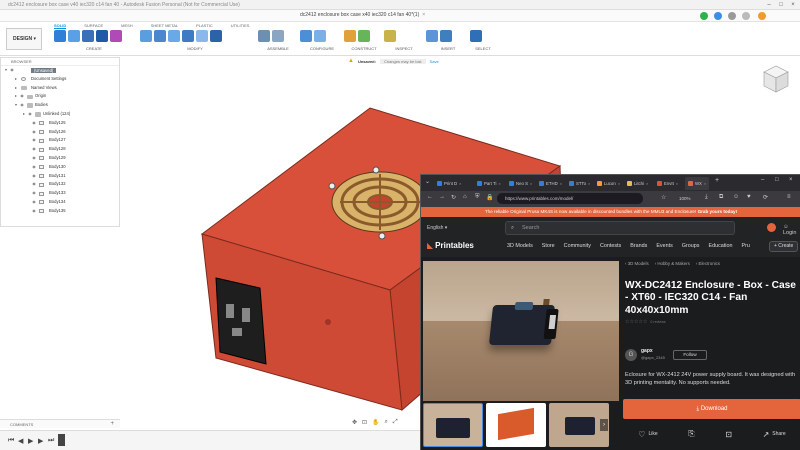 The image size is (800, 450). Describe the element at coordinates (188, 36) in the screenshot. I see `shell-icon` at that location.